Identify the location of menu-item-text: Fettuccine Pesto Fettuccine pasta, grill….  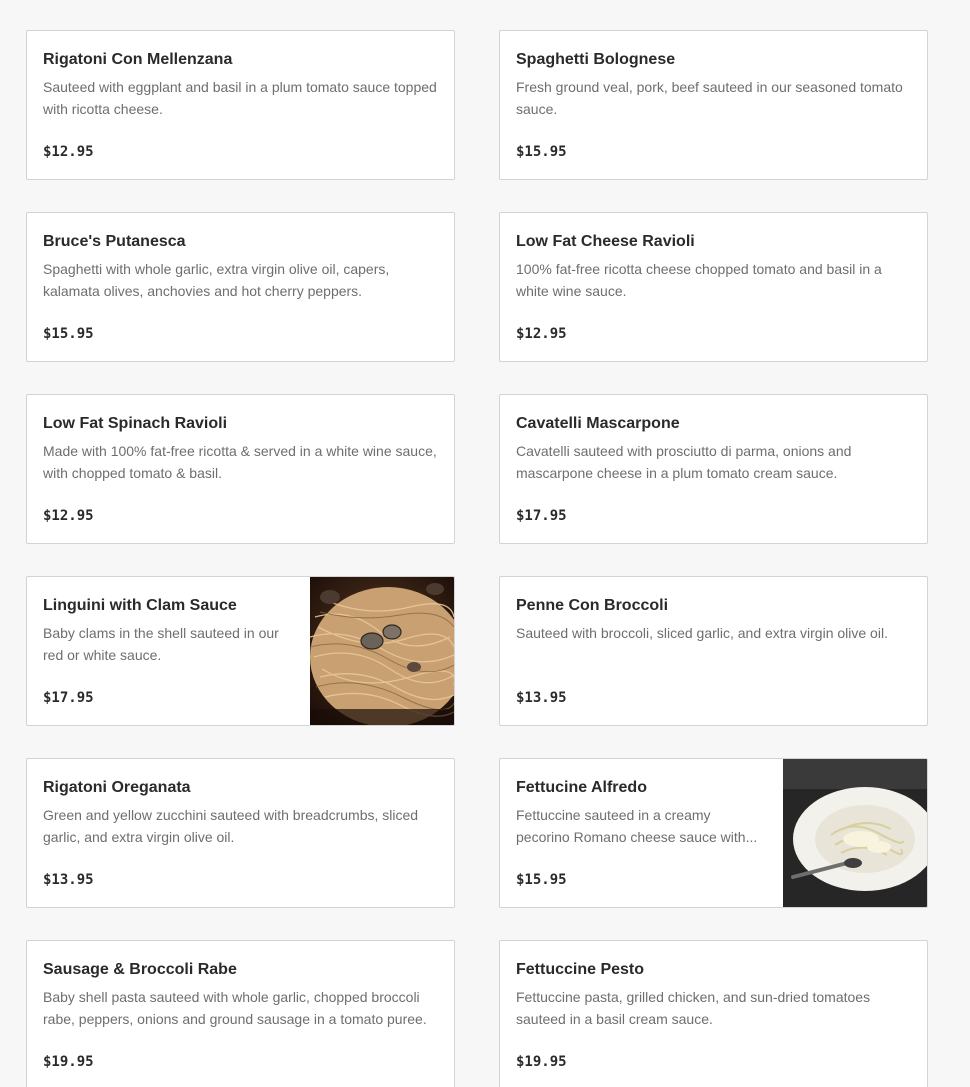
(713, 994).